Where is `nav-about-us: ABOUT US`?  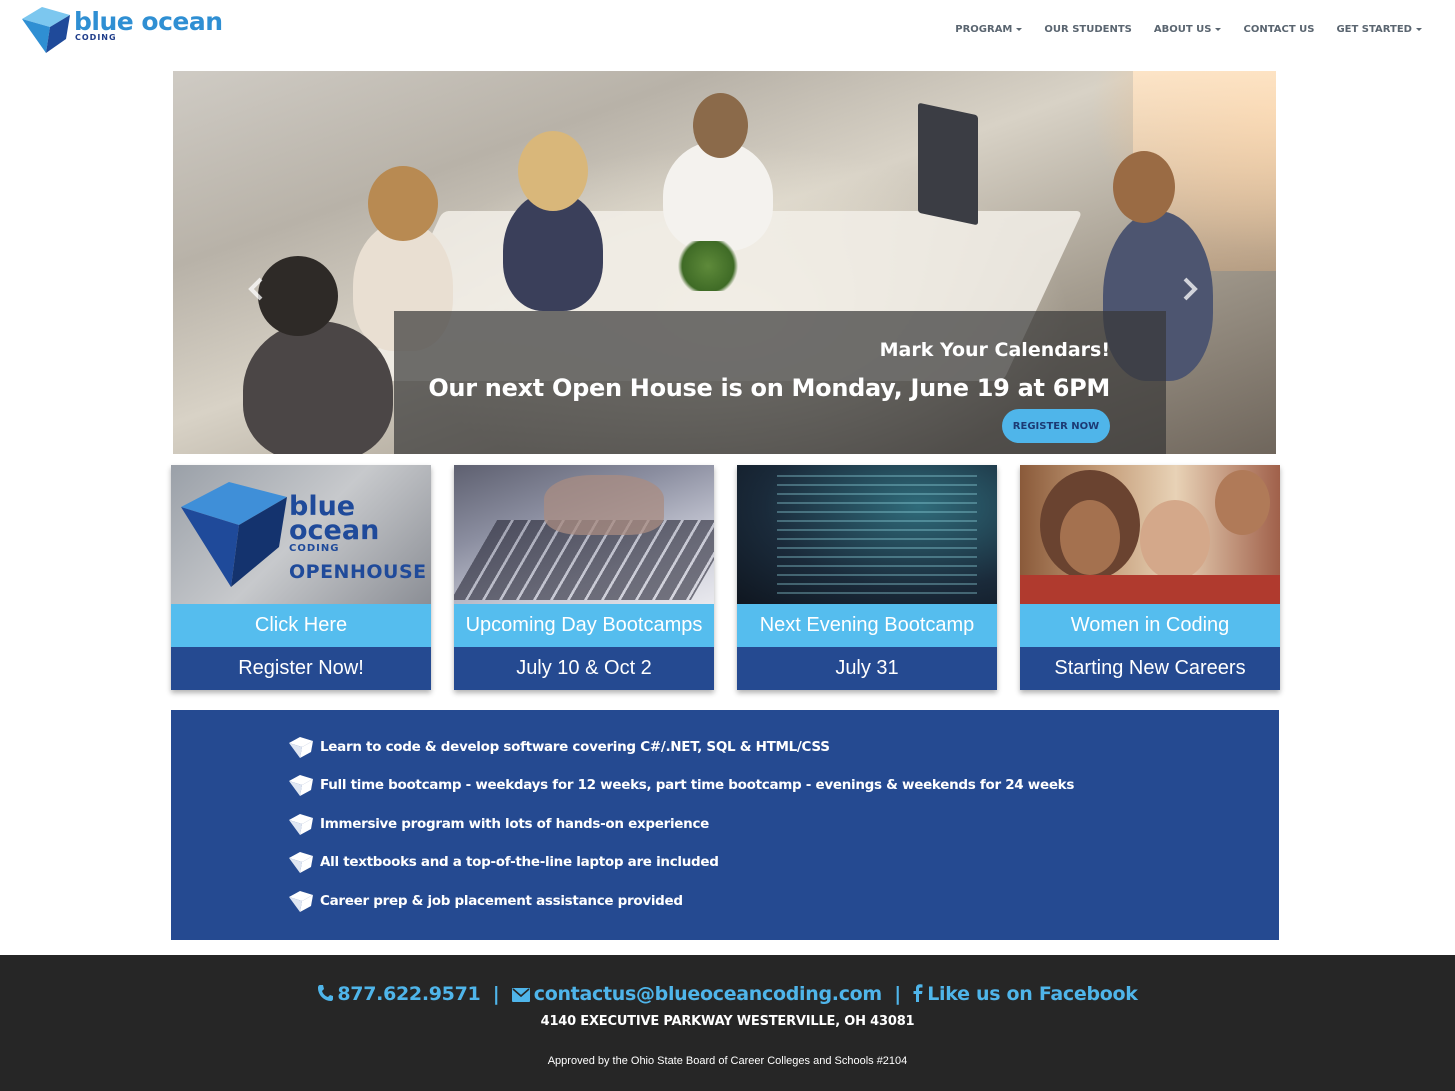
nav-about-us: ABOUT US is located at coordinates (1188, 29).